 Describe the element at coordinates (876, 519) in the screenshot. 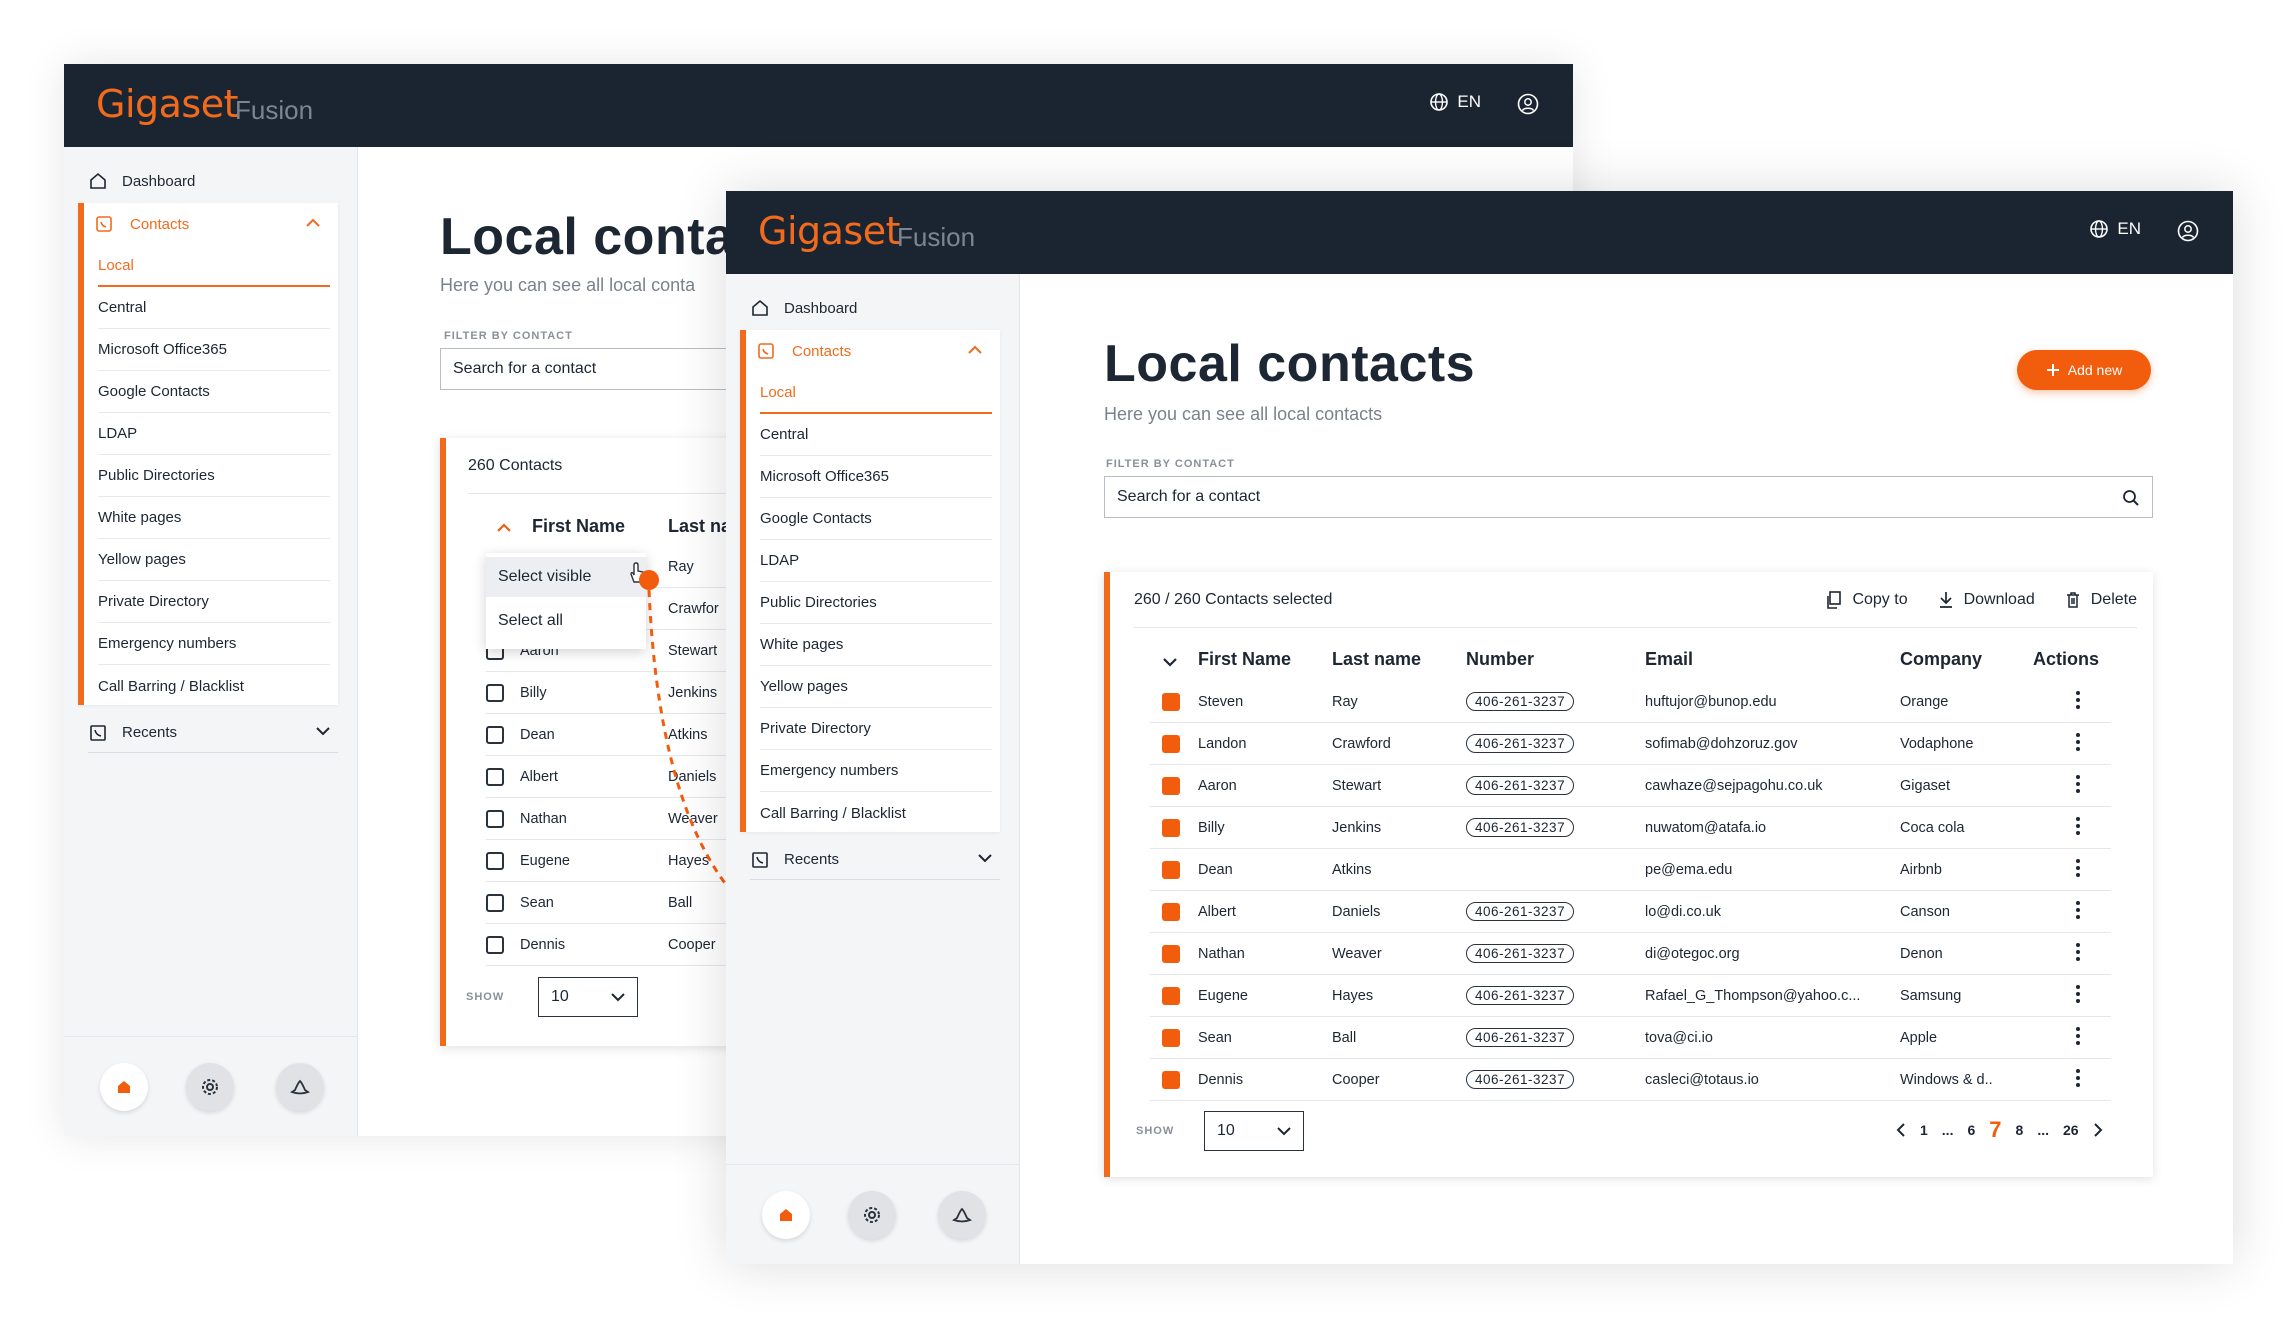

I see `sidebar-item-google-contacts: Google Contacts` at that location.